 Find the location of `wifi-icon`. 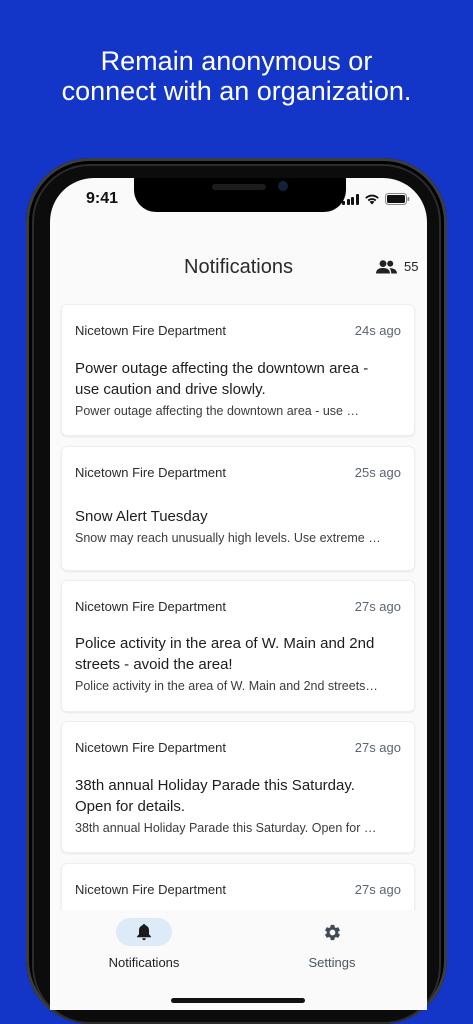

wifi-icon is located at coordinates (371, 199).